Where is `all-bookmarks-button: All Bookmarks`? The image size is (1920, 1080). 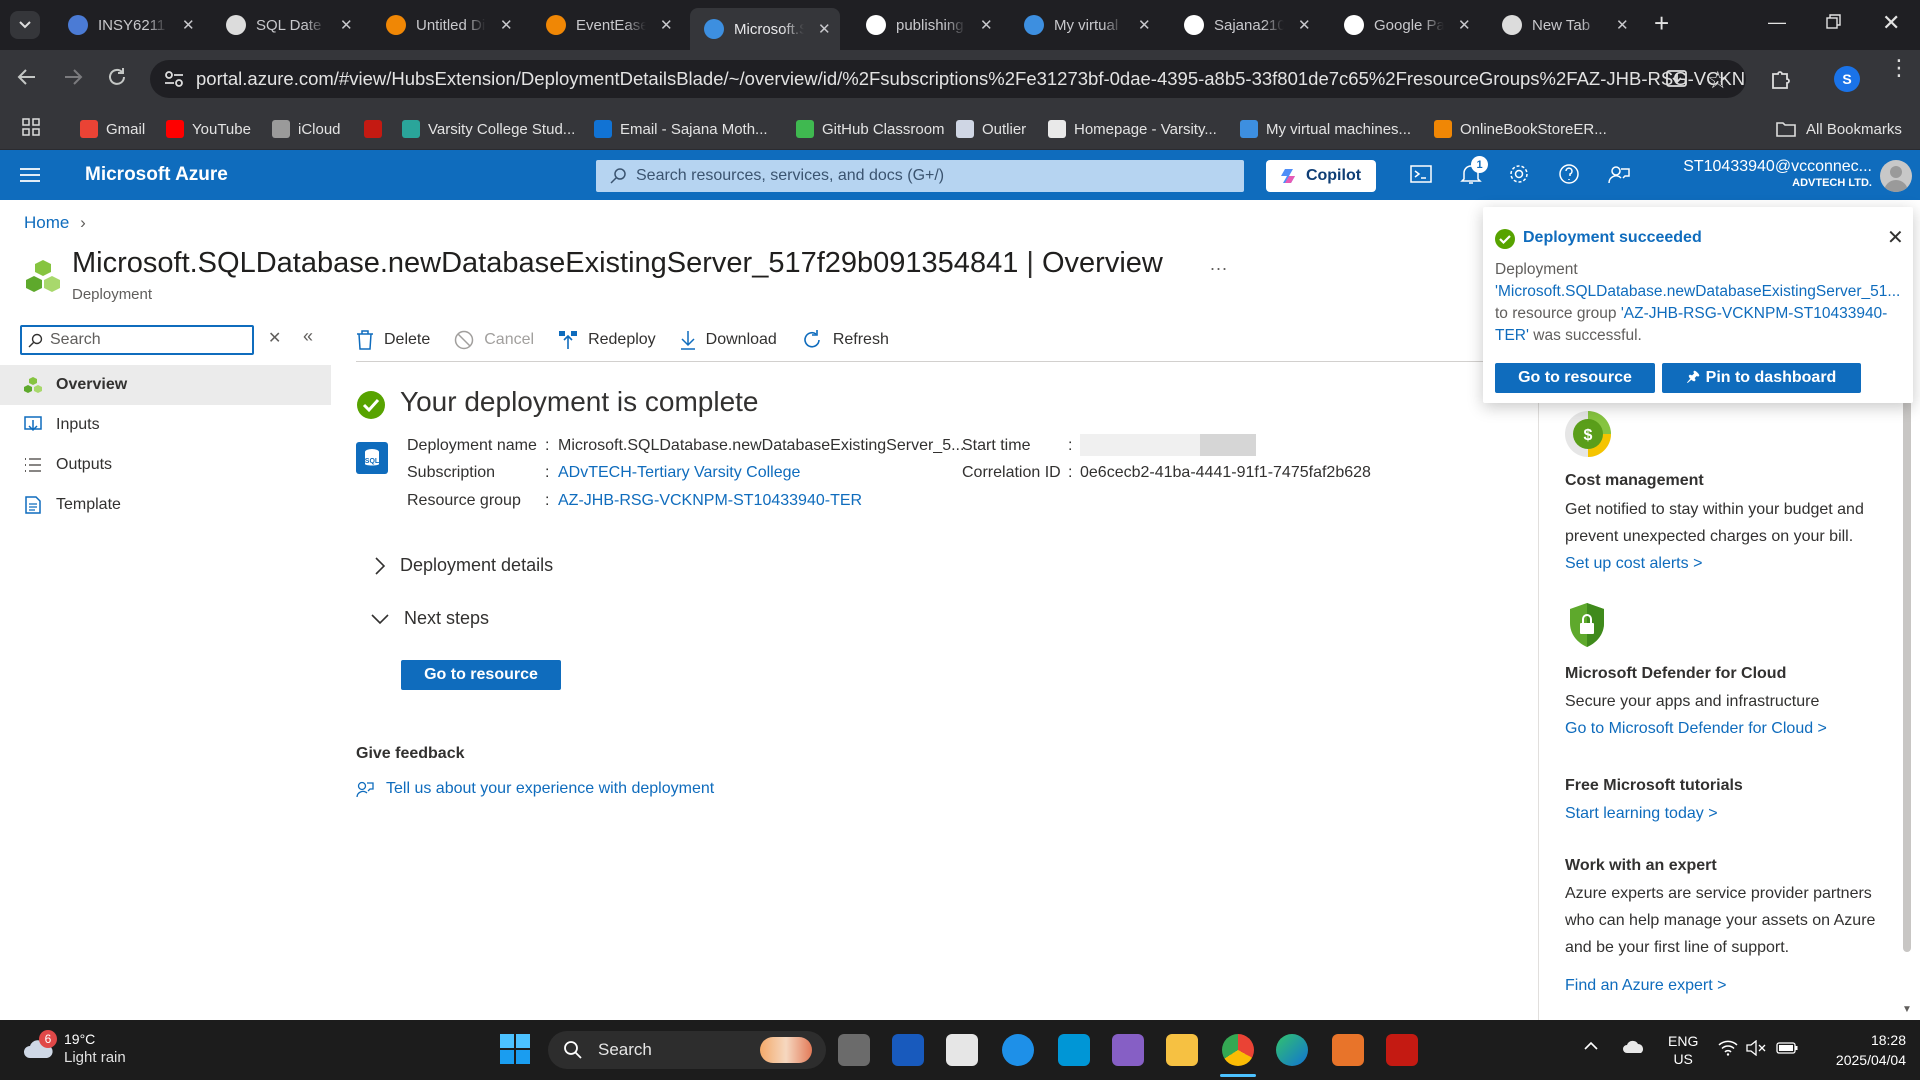
all-bookmarks-button: All Bookmarks is located at coordinates (1839, 129).